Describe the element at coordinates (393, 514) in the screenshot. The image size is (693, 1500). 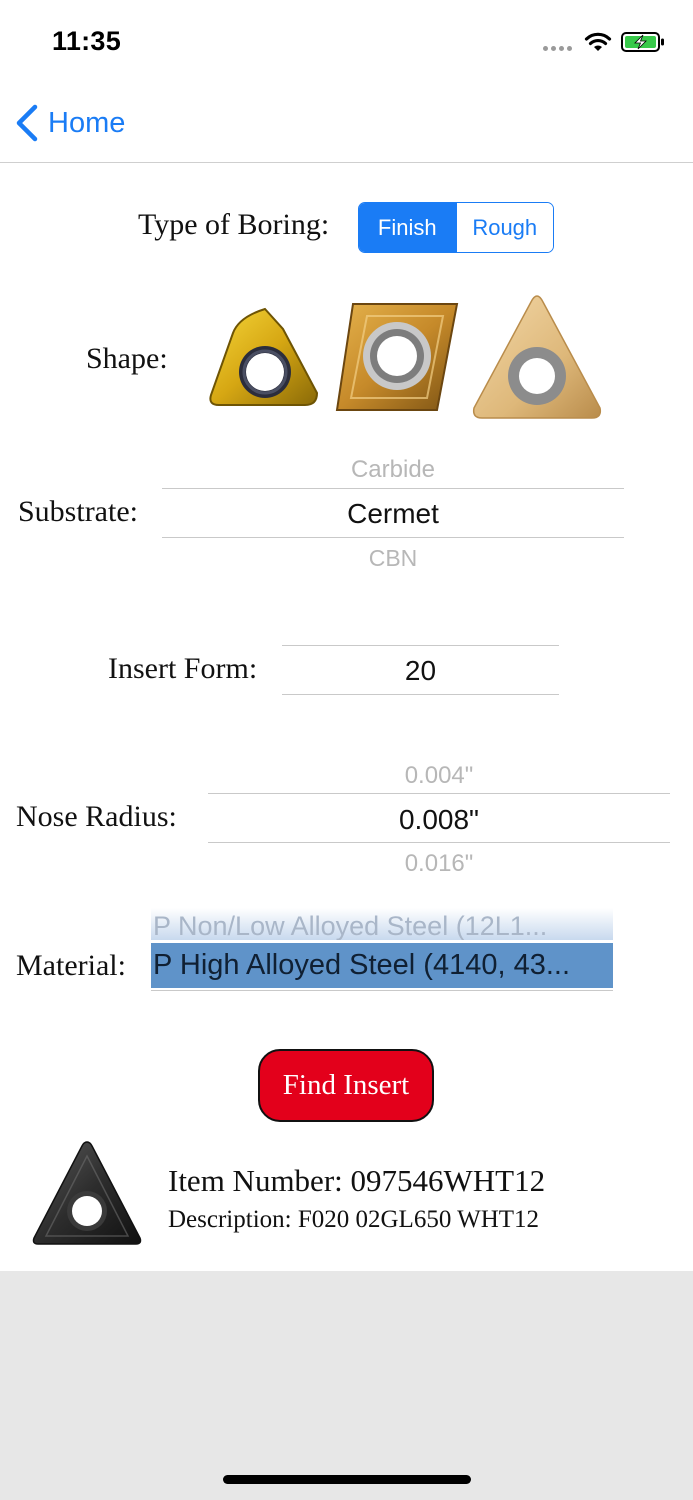
I see `substrate-selected: Cermet` at that location.